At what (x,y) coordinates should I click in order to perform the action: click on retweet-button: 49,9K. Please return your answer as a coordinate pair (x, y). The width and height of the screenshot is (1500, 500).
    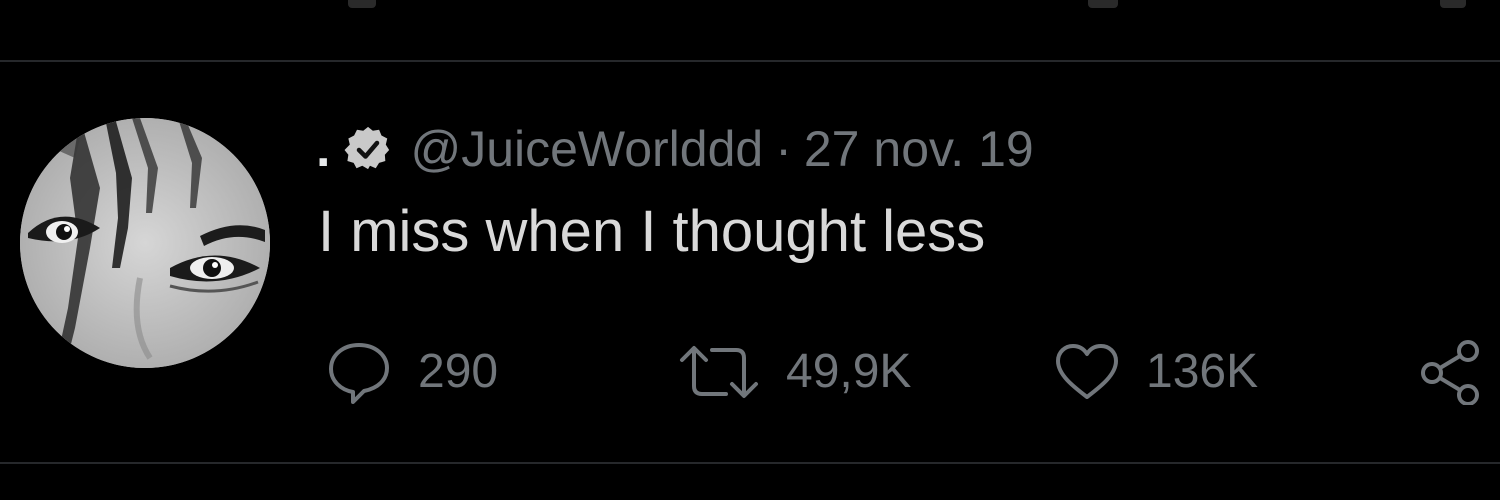
    Looking at the image, I should click on (794, 372).